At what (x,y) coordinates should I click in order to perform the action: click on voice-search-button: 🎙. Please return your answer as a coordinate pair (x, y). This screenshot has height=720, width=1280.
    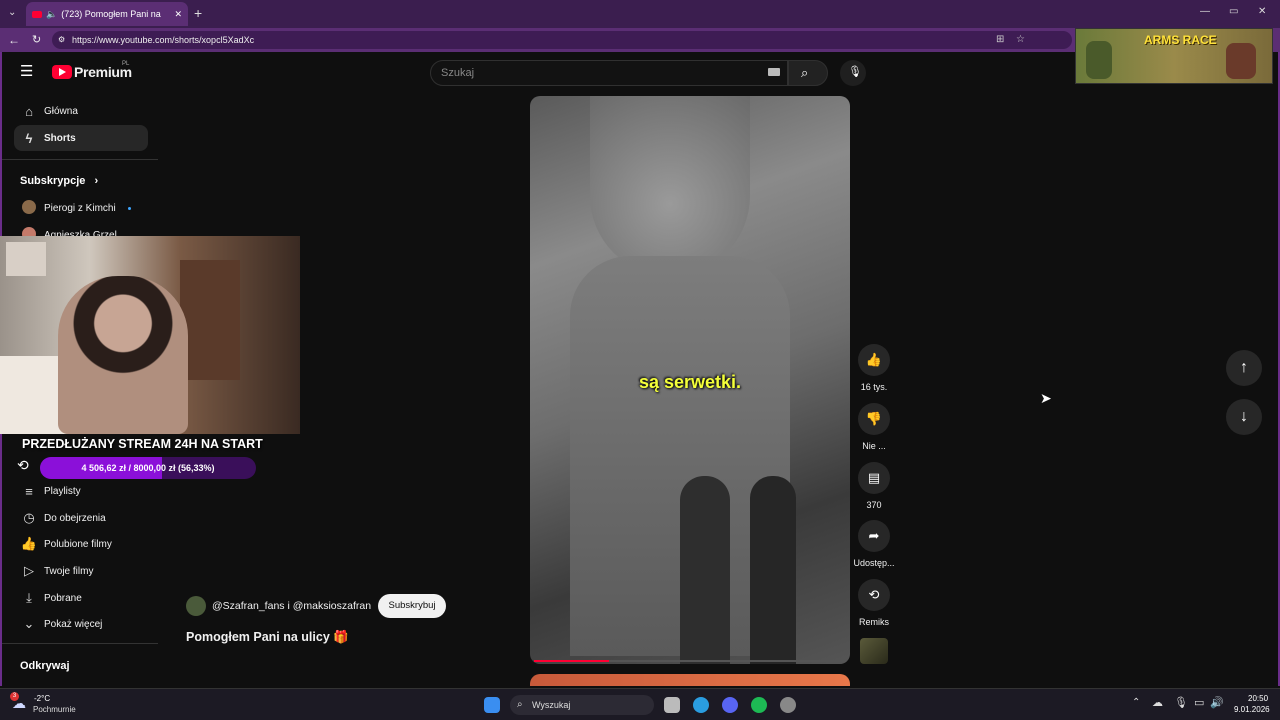
    Looking at the image, I should click on (853, 73).